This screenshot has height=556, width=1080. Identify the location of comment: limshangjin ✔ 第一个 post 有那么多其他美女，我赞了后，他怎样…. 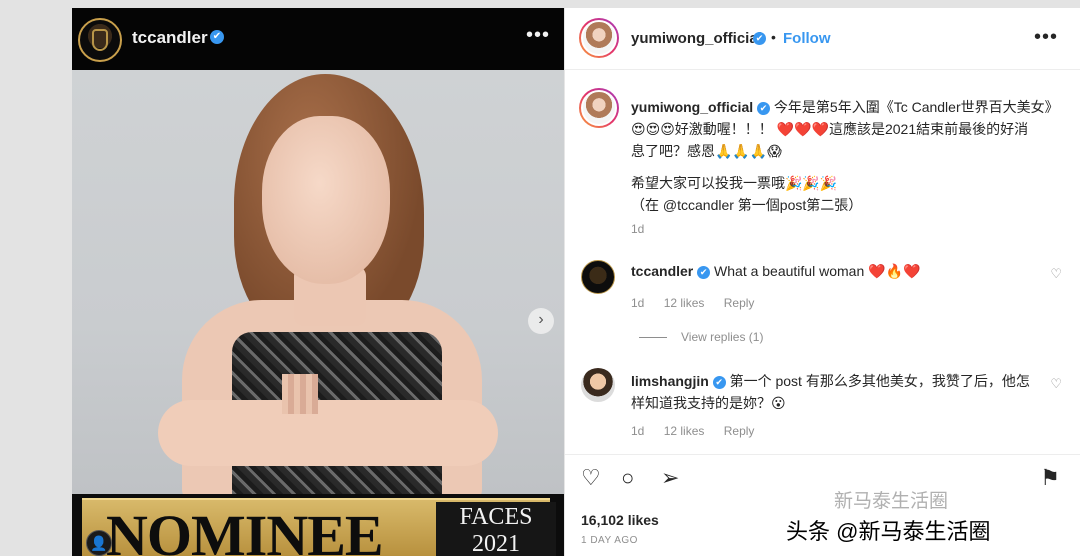
(831, 392).